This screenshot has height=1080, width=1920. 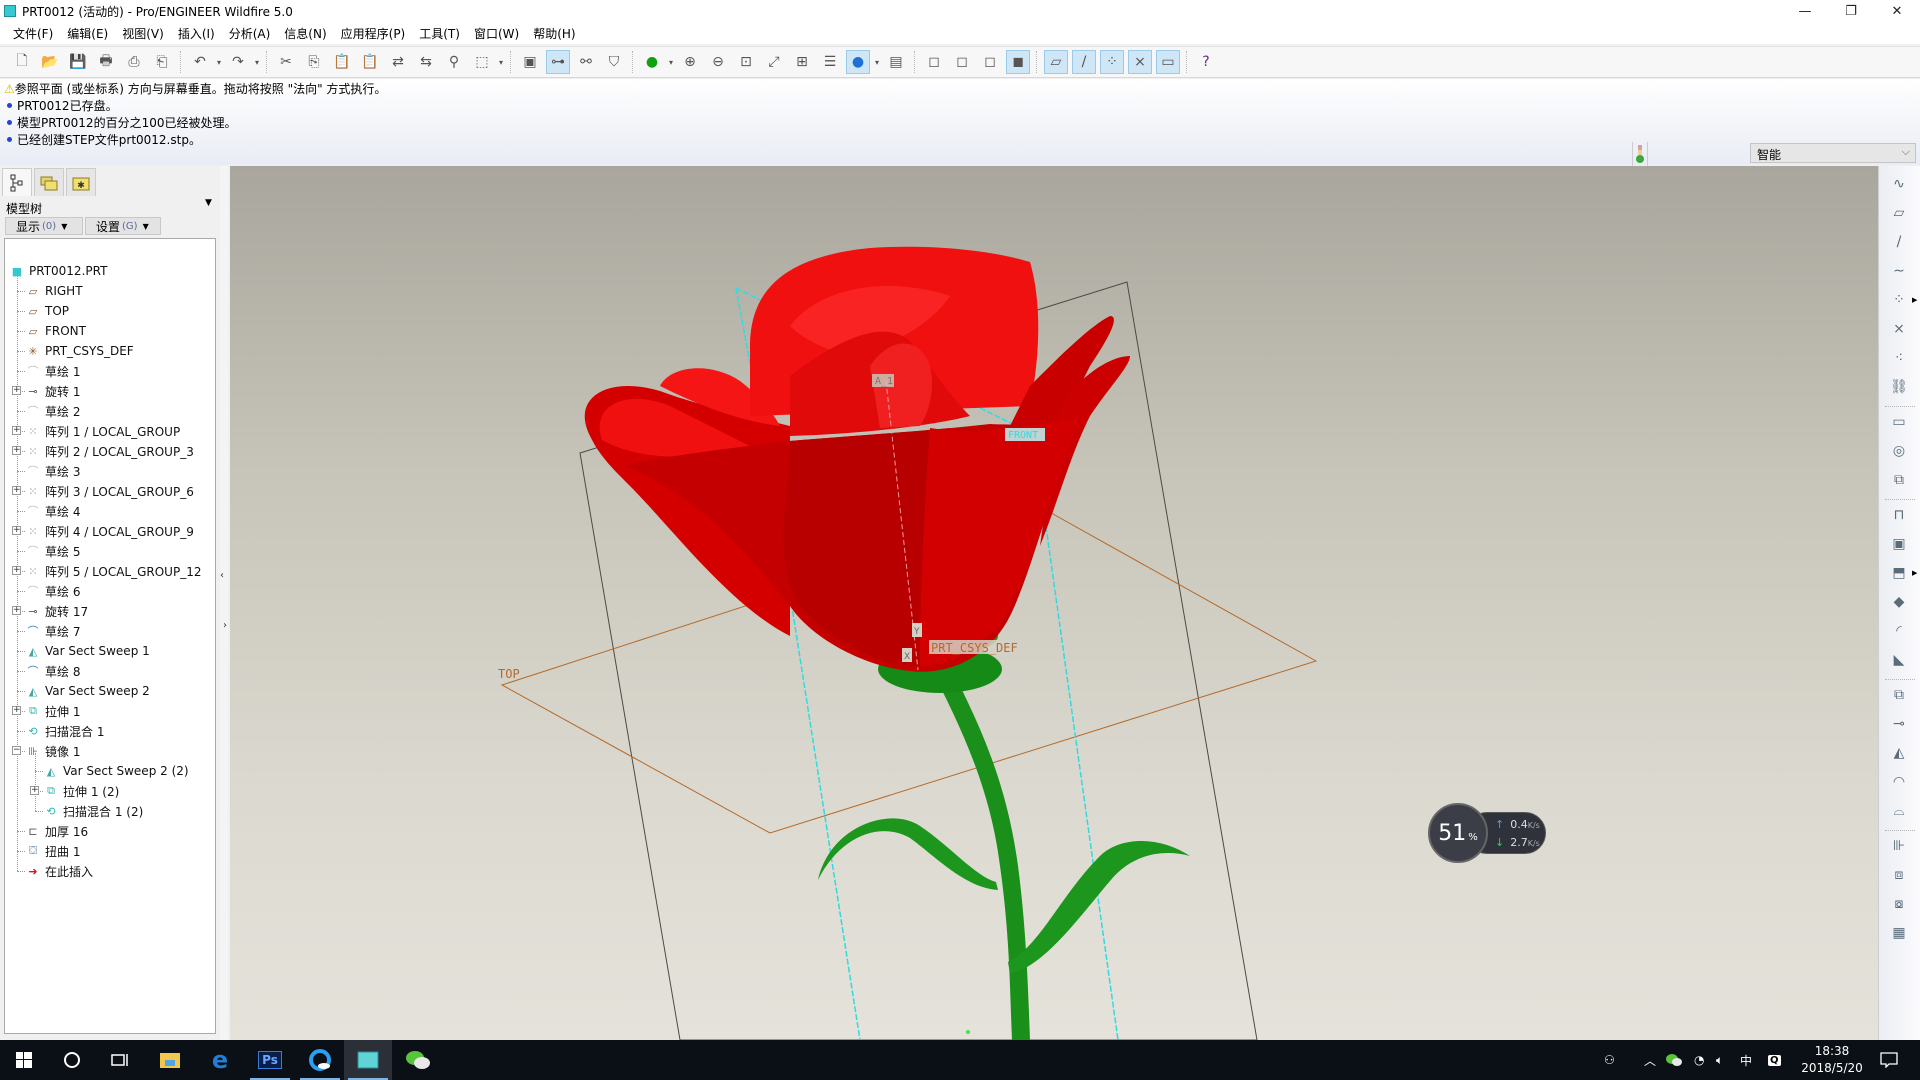 I want to click on analysis-feature-icon: ⁖, so click(x=1899, y=358).